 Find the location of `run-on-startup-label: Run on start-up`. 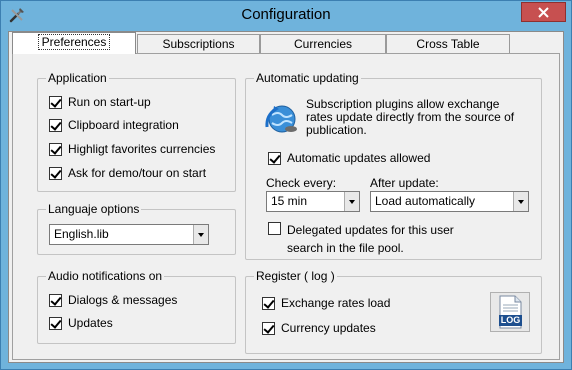

run-on-startup-label: Run on start-up is located at coordinates (109, 102).